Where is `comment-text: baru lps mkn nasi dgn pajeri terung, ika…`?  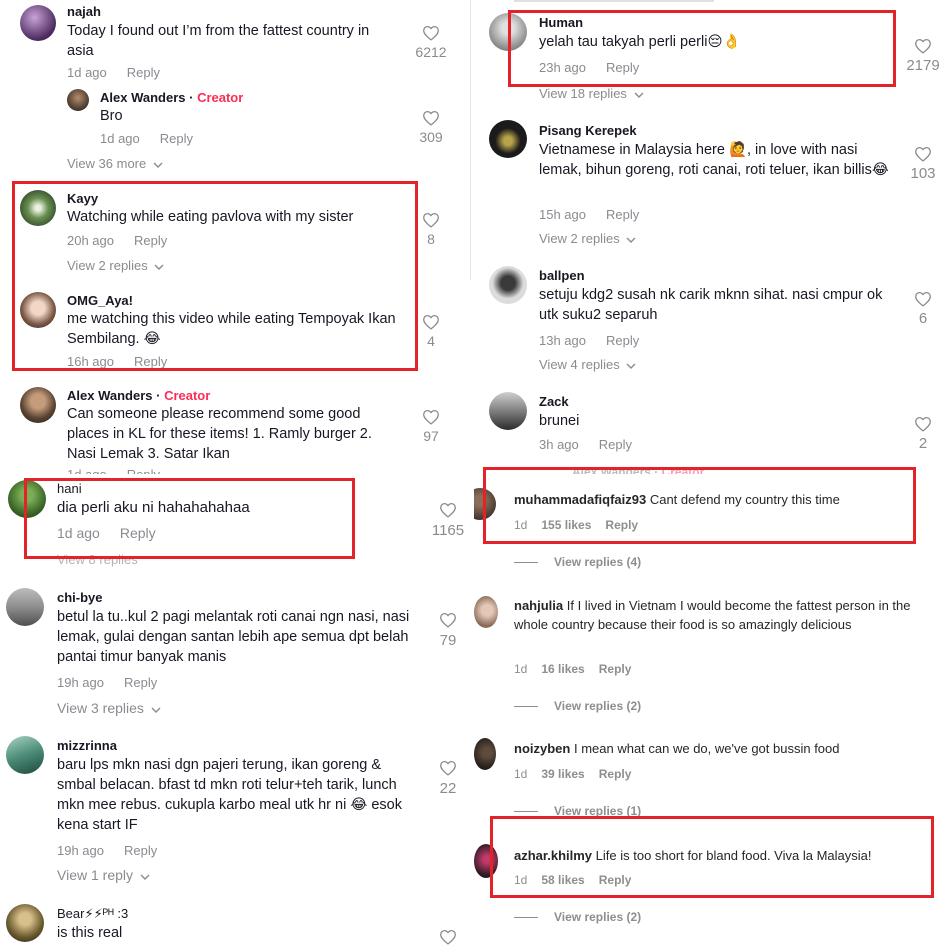 comment-text: baru lps mkn nasi dgn pajeri terung, ika… is located at coordinates (229, 795).